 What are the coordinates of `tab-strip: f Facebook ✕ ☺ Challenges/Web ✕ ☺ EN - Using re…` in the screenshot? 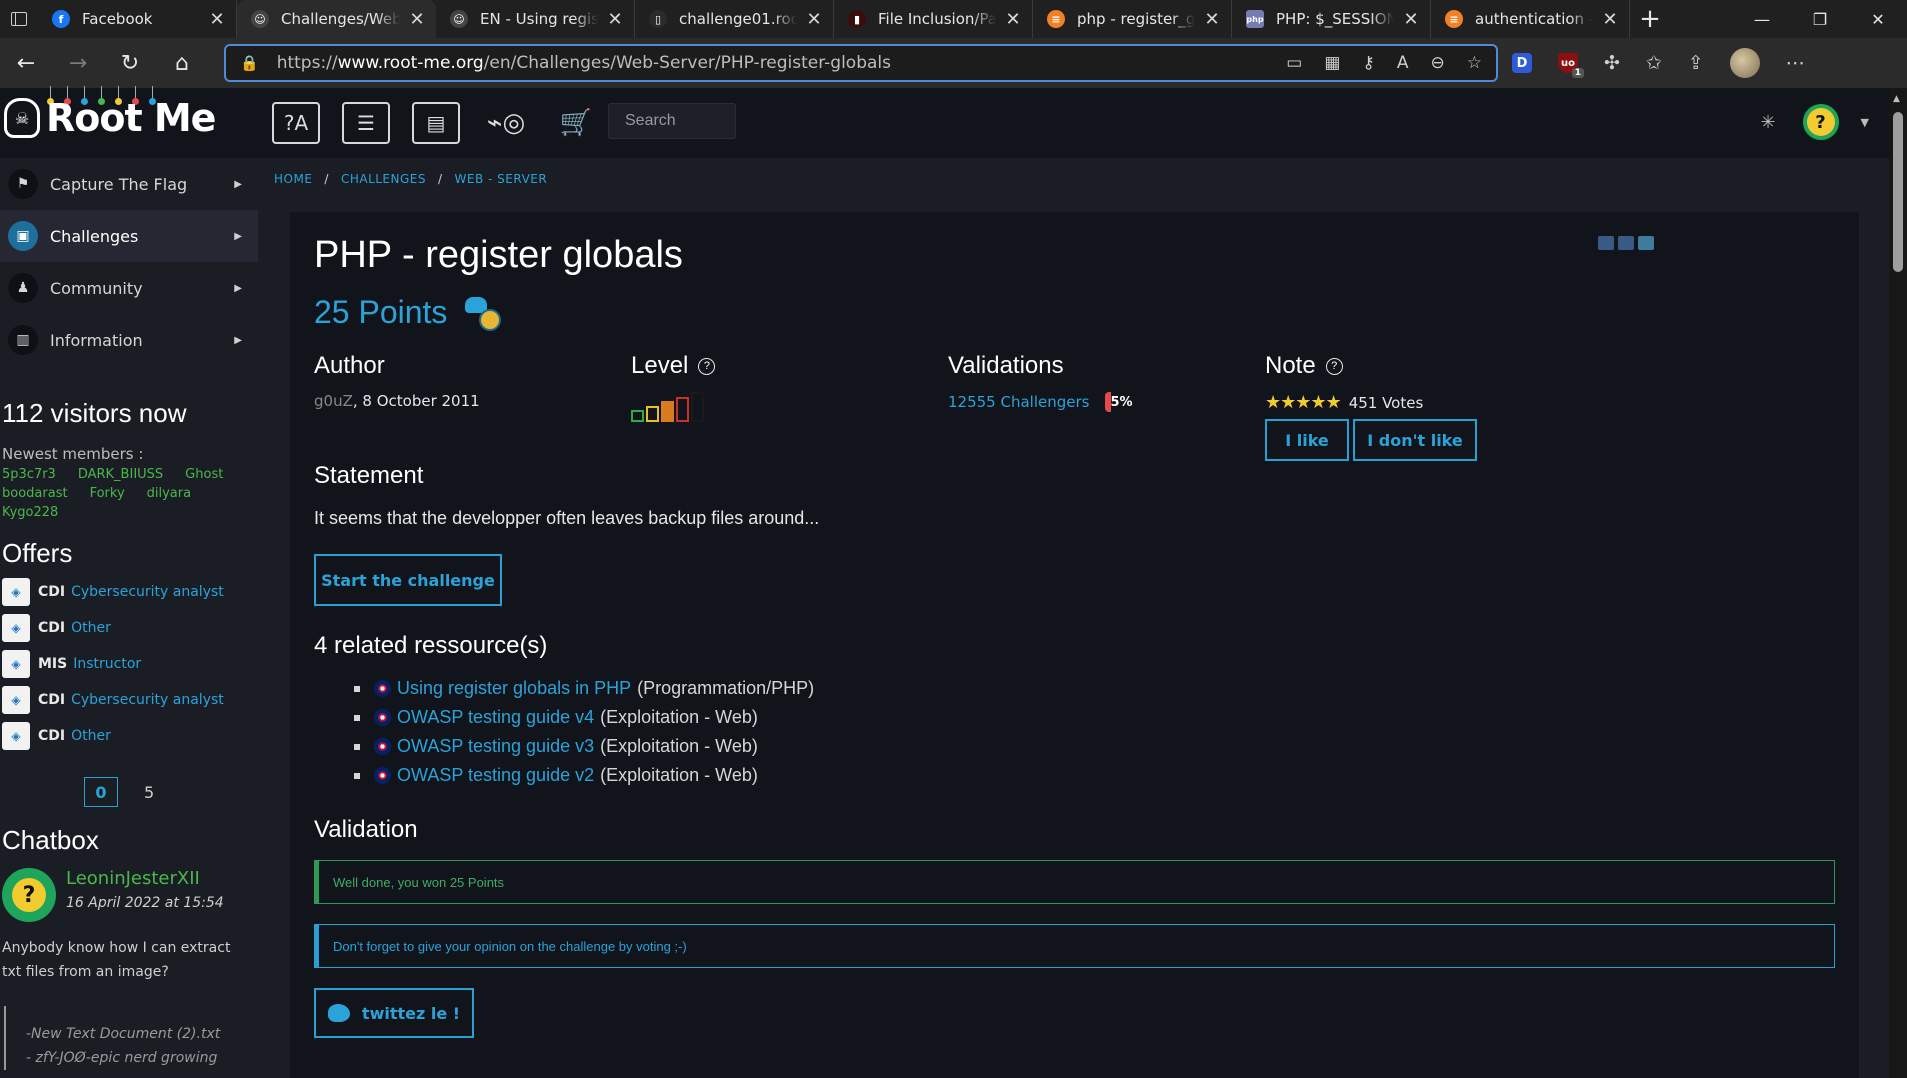 It's located at (834, 19).